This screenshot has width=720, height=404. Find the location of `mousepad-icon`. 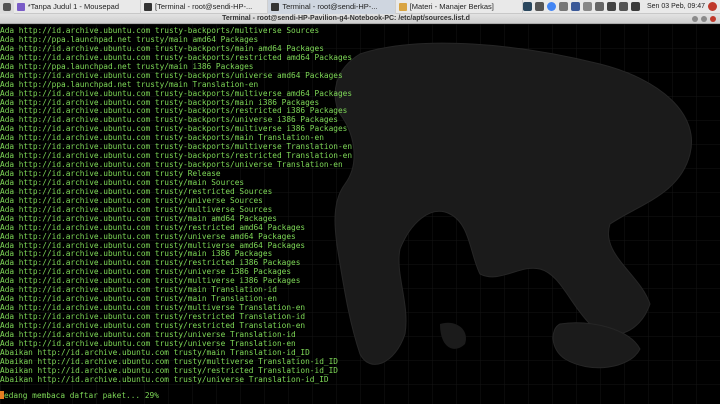

mousepad-icon is located at coordinates (20, 6).